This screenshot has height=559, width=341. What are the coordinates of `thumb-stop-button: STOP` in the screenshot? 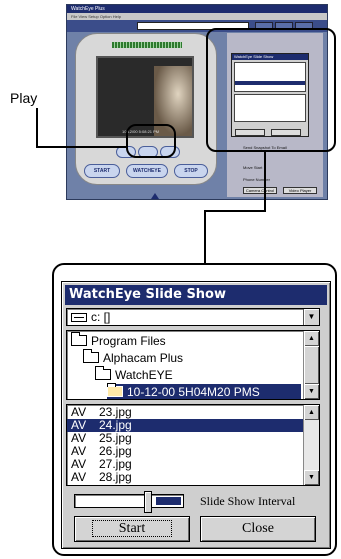 It's located at (191, 171).